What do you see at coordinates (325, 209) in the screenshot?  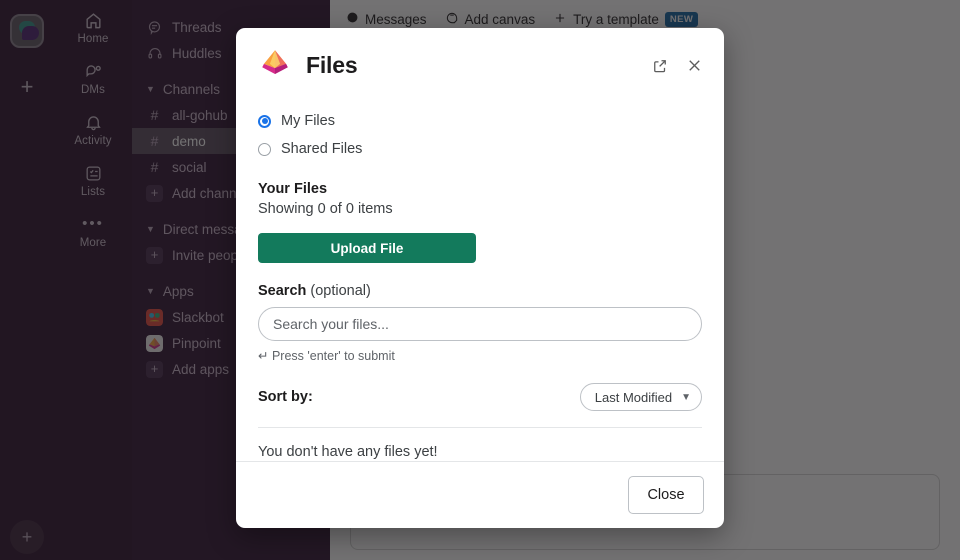 I see `items-count-text: Showing 0 of 0 items` at bounding box center [325, 209].